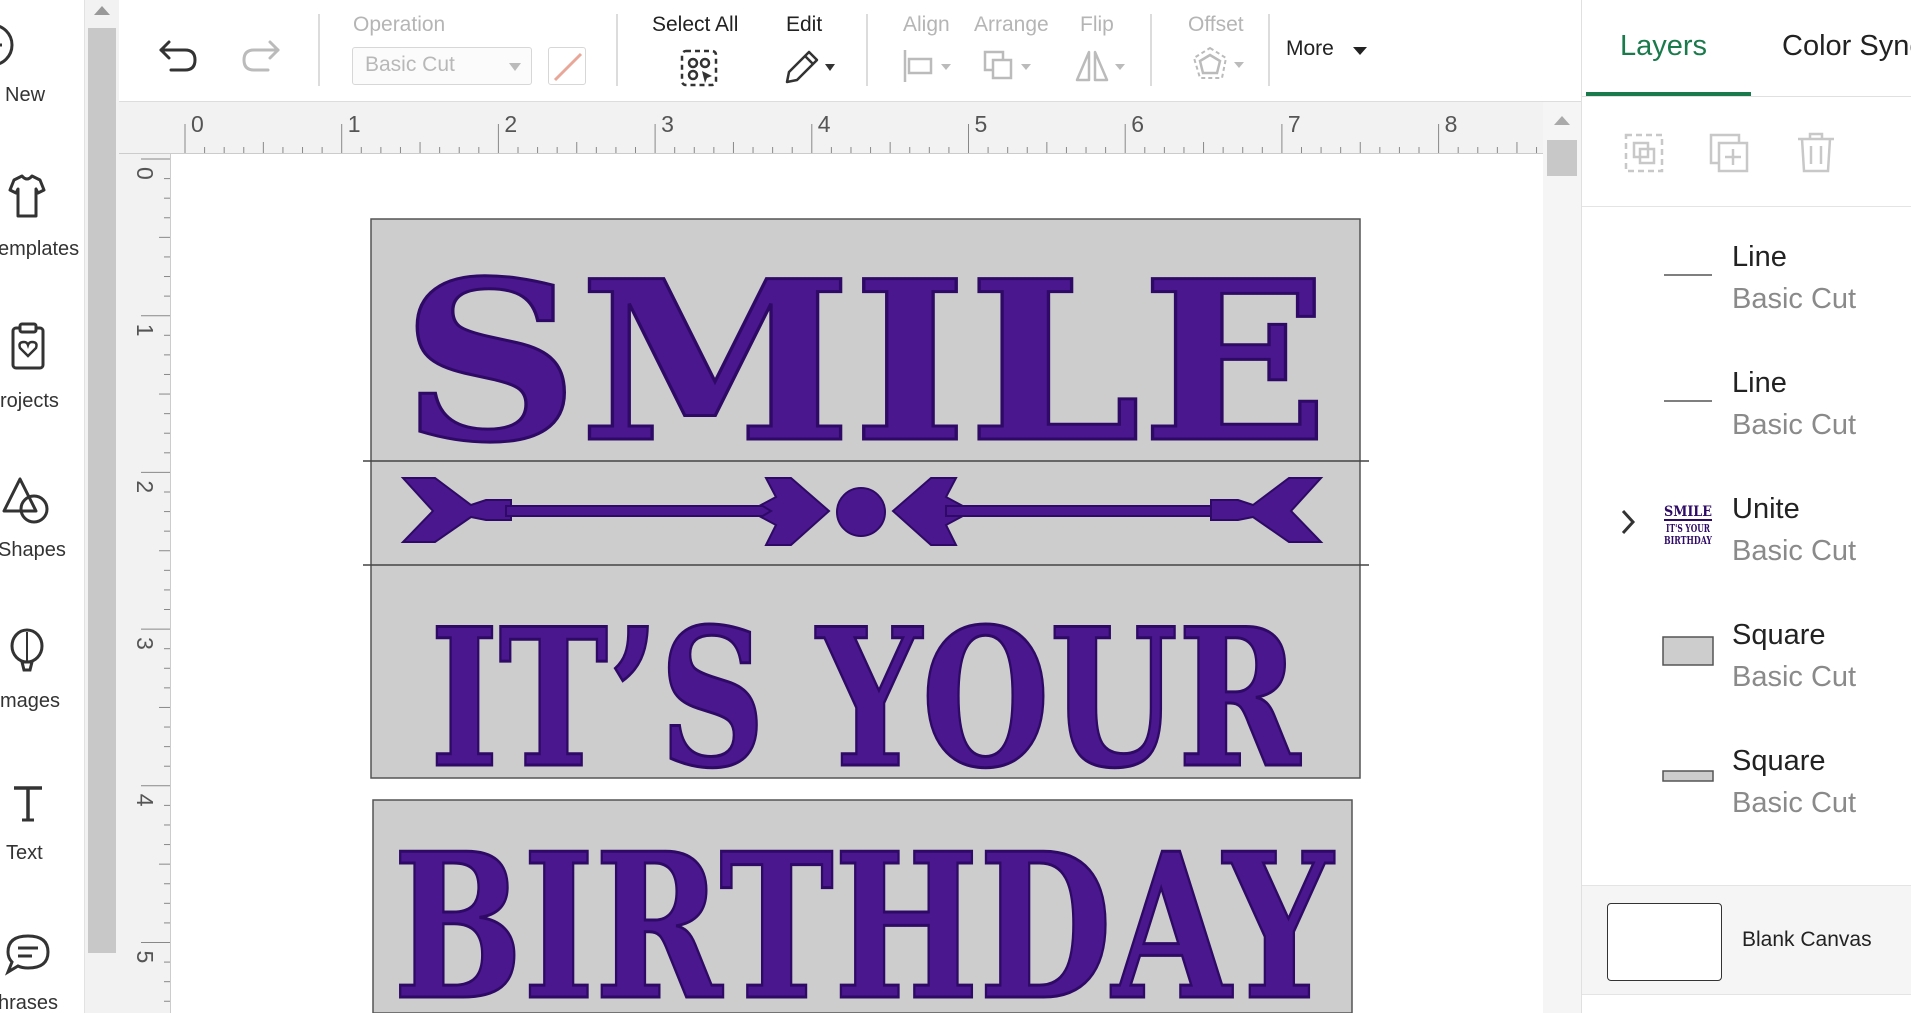 The image size is (1911, 1013). Describe the element at coordinates (804, 25) in the screenshot. I see `edit-label: Edit` at that location.